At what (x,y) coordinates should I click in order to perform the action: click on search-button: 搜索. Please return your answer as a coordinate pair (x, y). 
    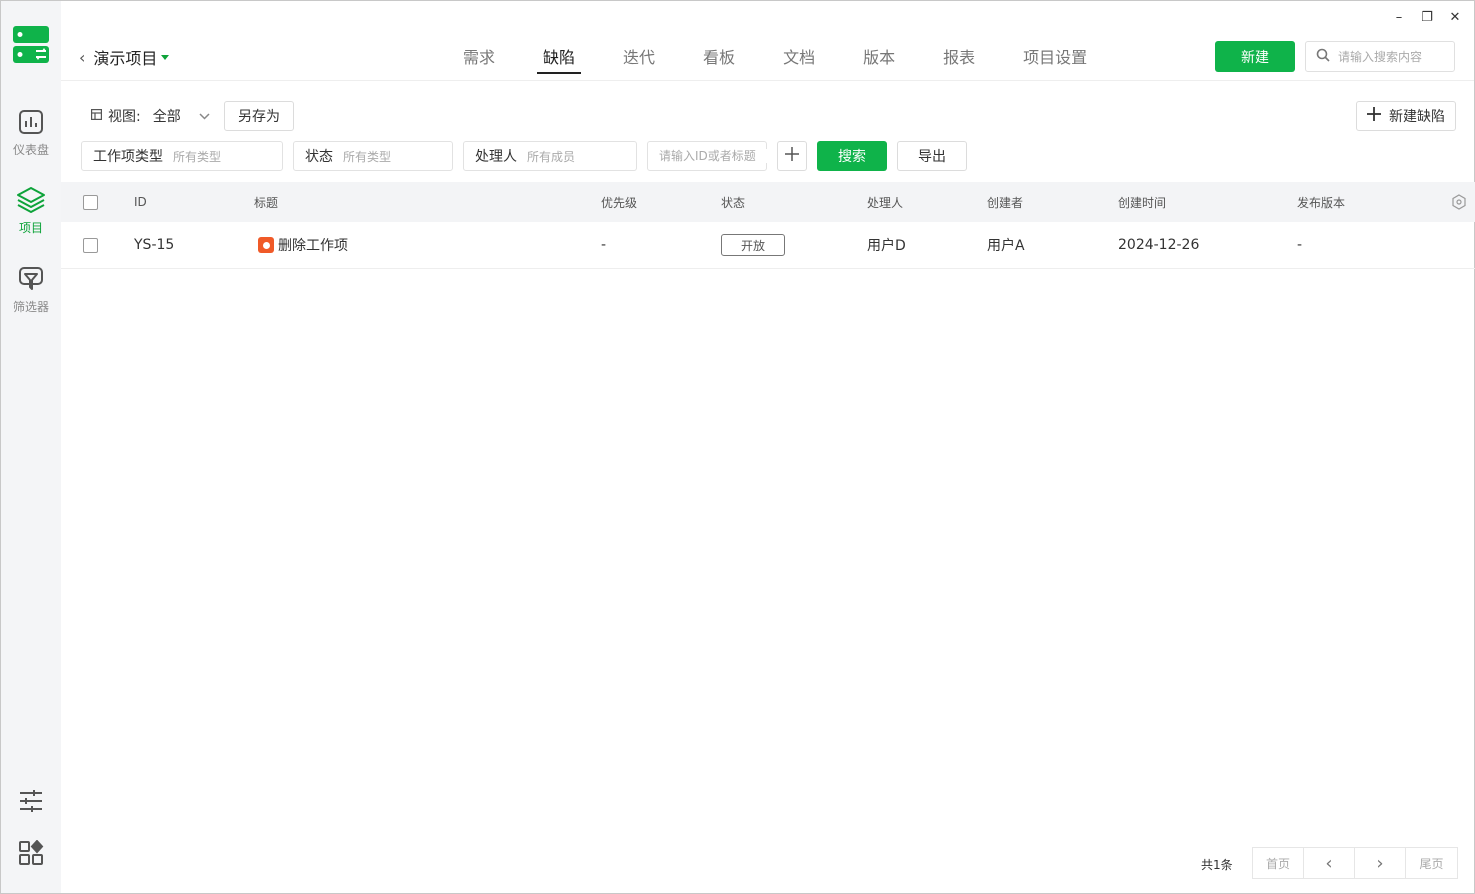
    Looking at the image, I should click on (852, 156).